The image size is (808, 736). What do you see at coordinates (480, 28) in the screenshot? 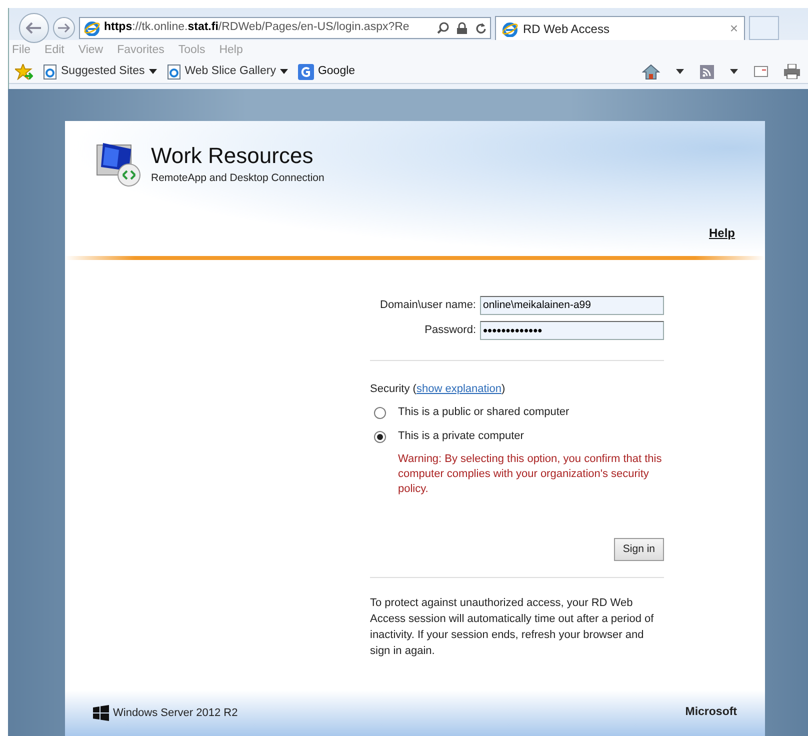
I see `refresh-icon` at bounding box center [480, 28].